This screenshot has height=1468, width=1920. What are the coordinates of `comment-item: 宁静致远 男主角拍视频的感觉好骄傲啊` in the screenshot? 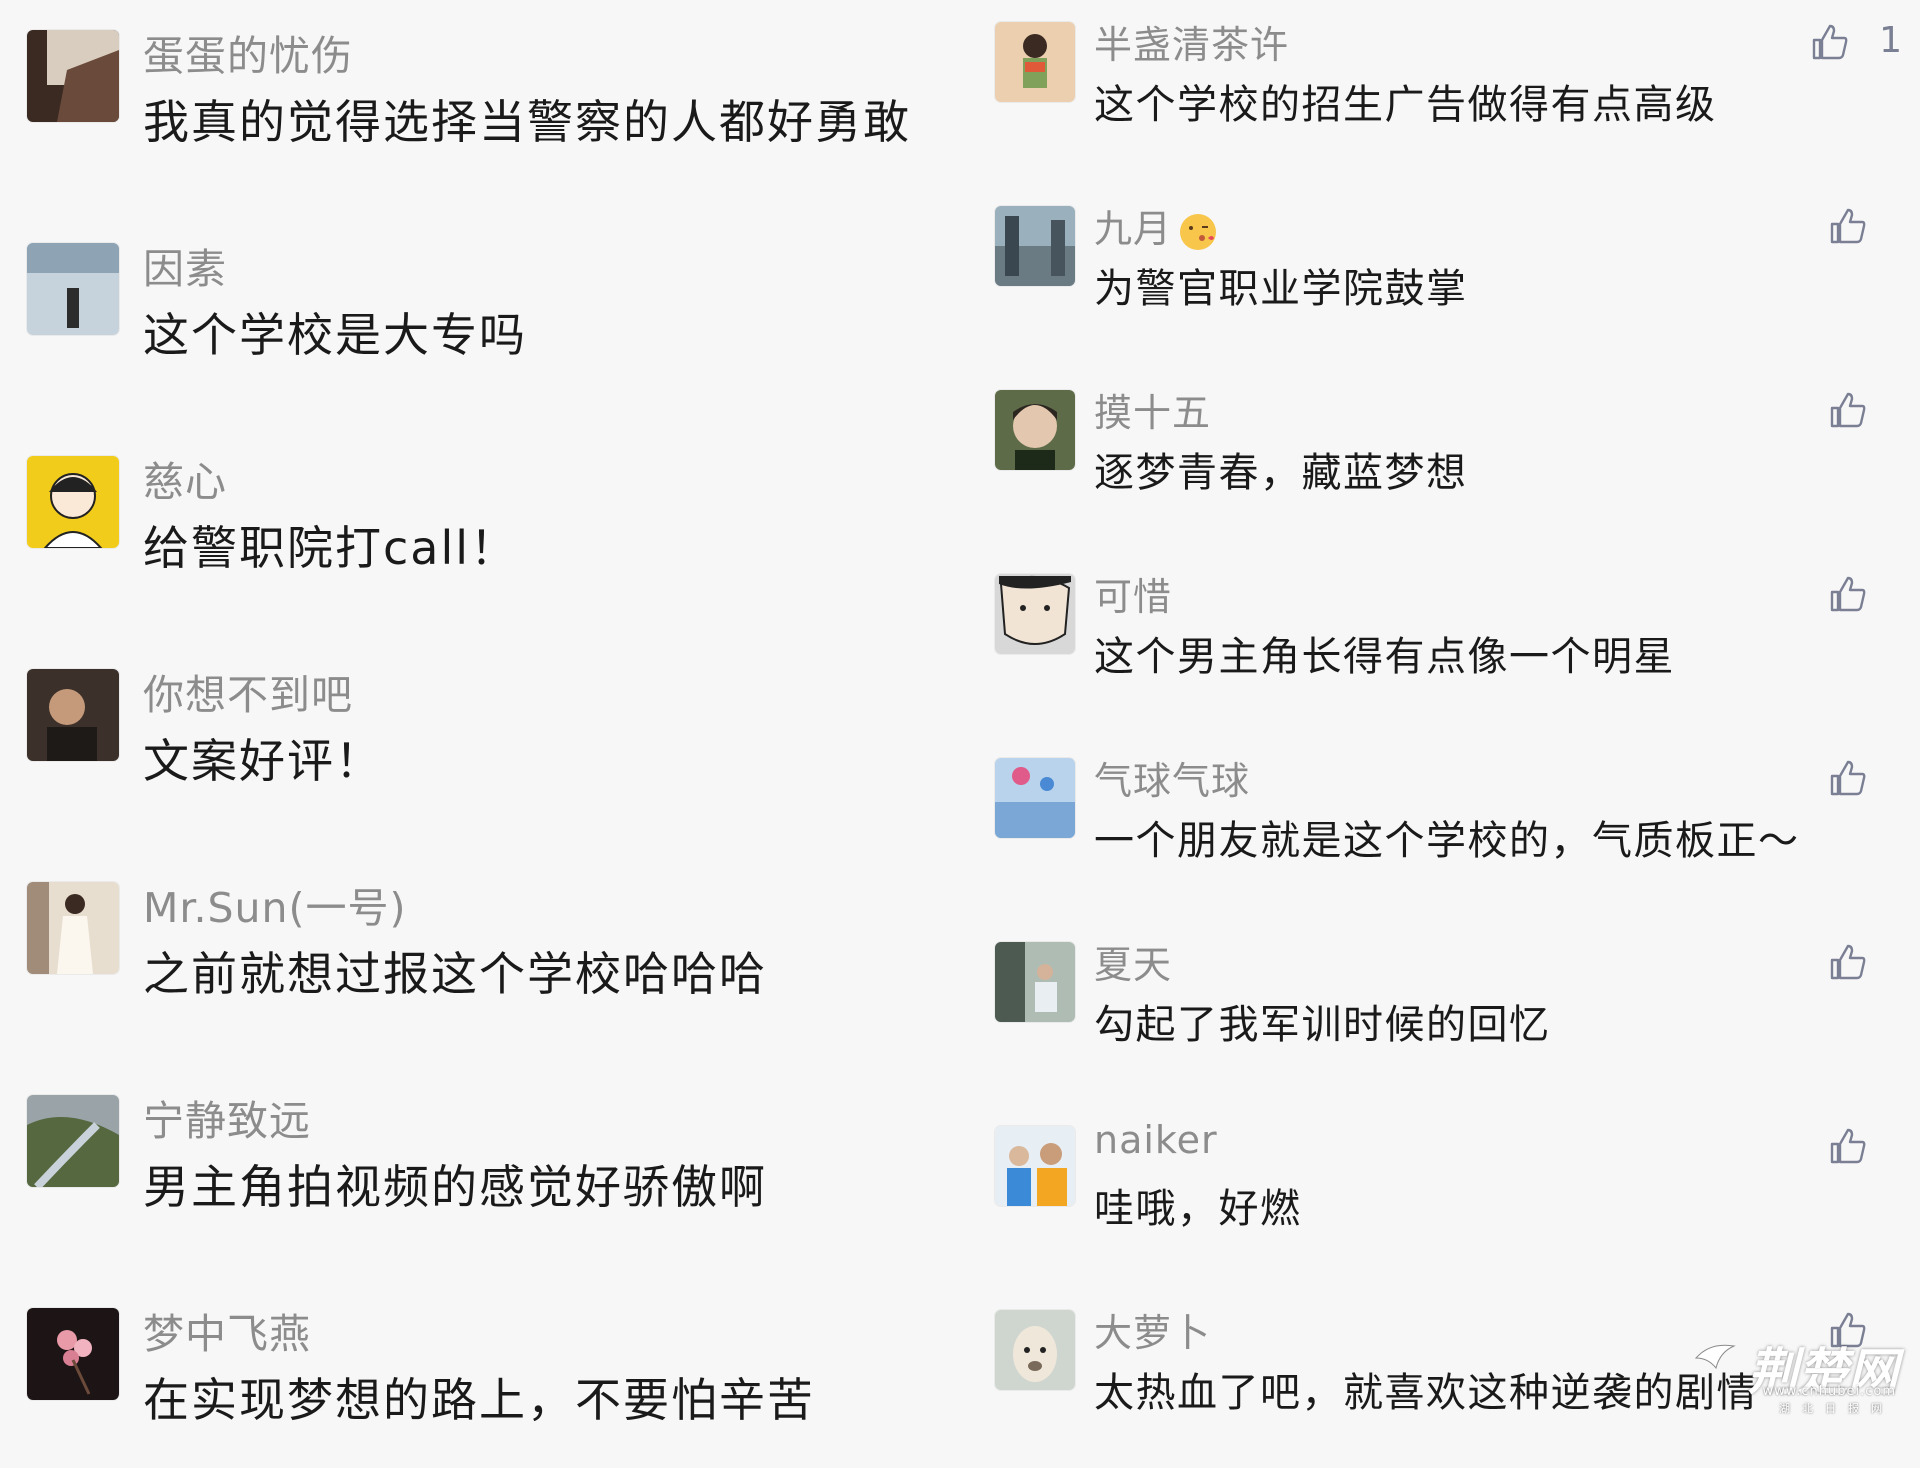 It's located at (480, 1155).